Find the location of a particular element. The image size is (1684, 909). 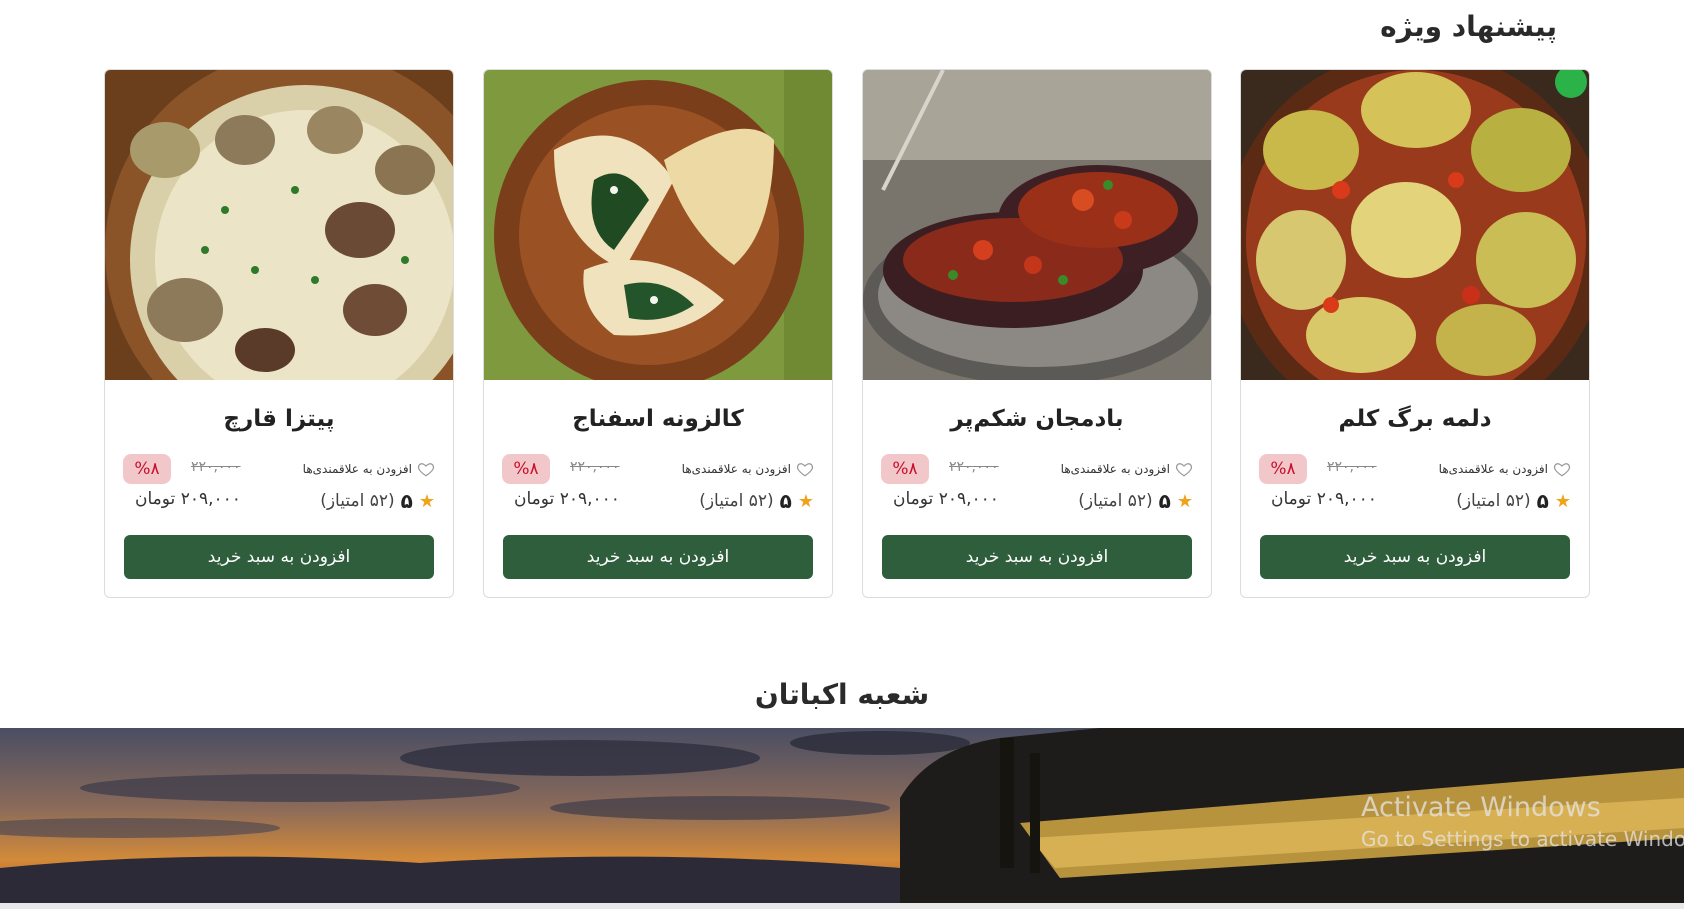

product-name: بادمجان شکم‌پر is located at coordinates (1037, 419).